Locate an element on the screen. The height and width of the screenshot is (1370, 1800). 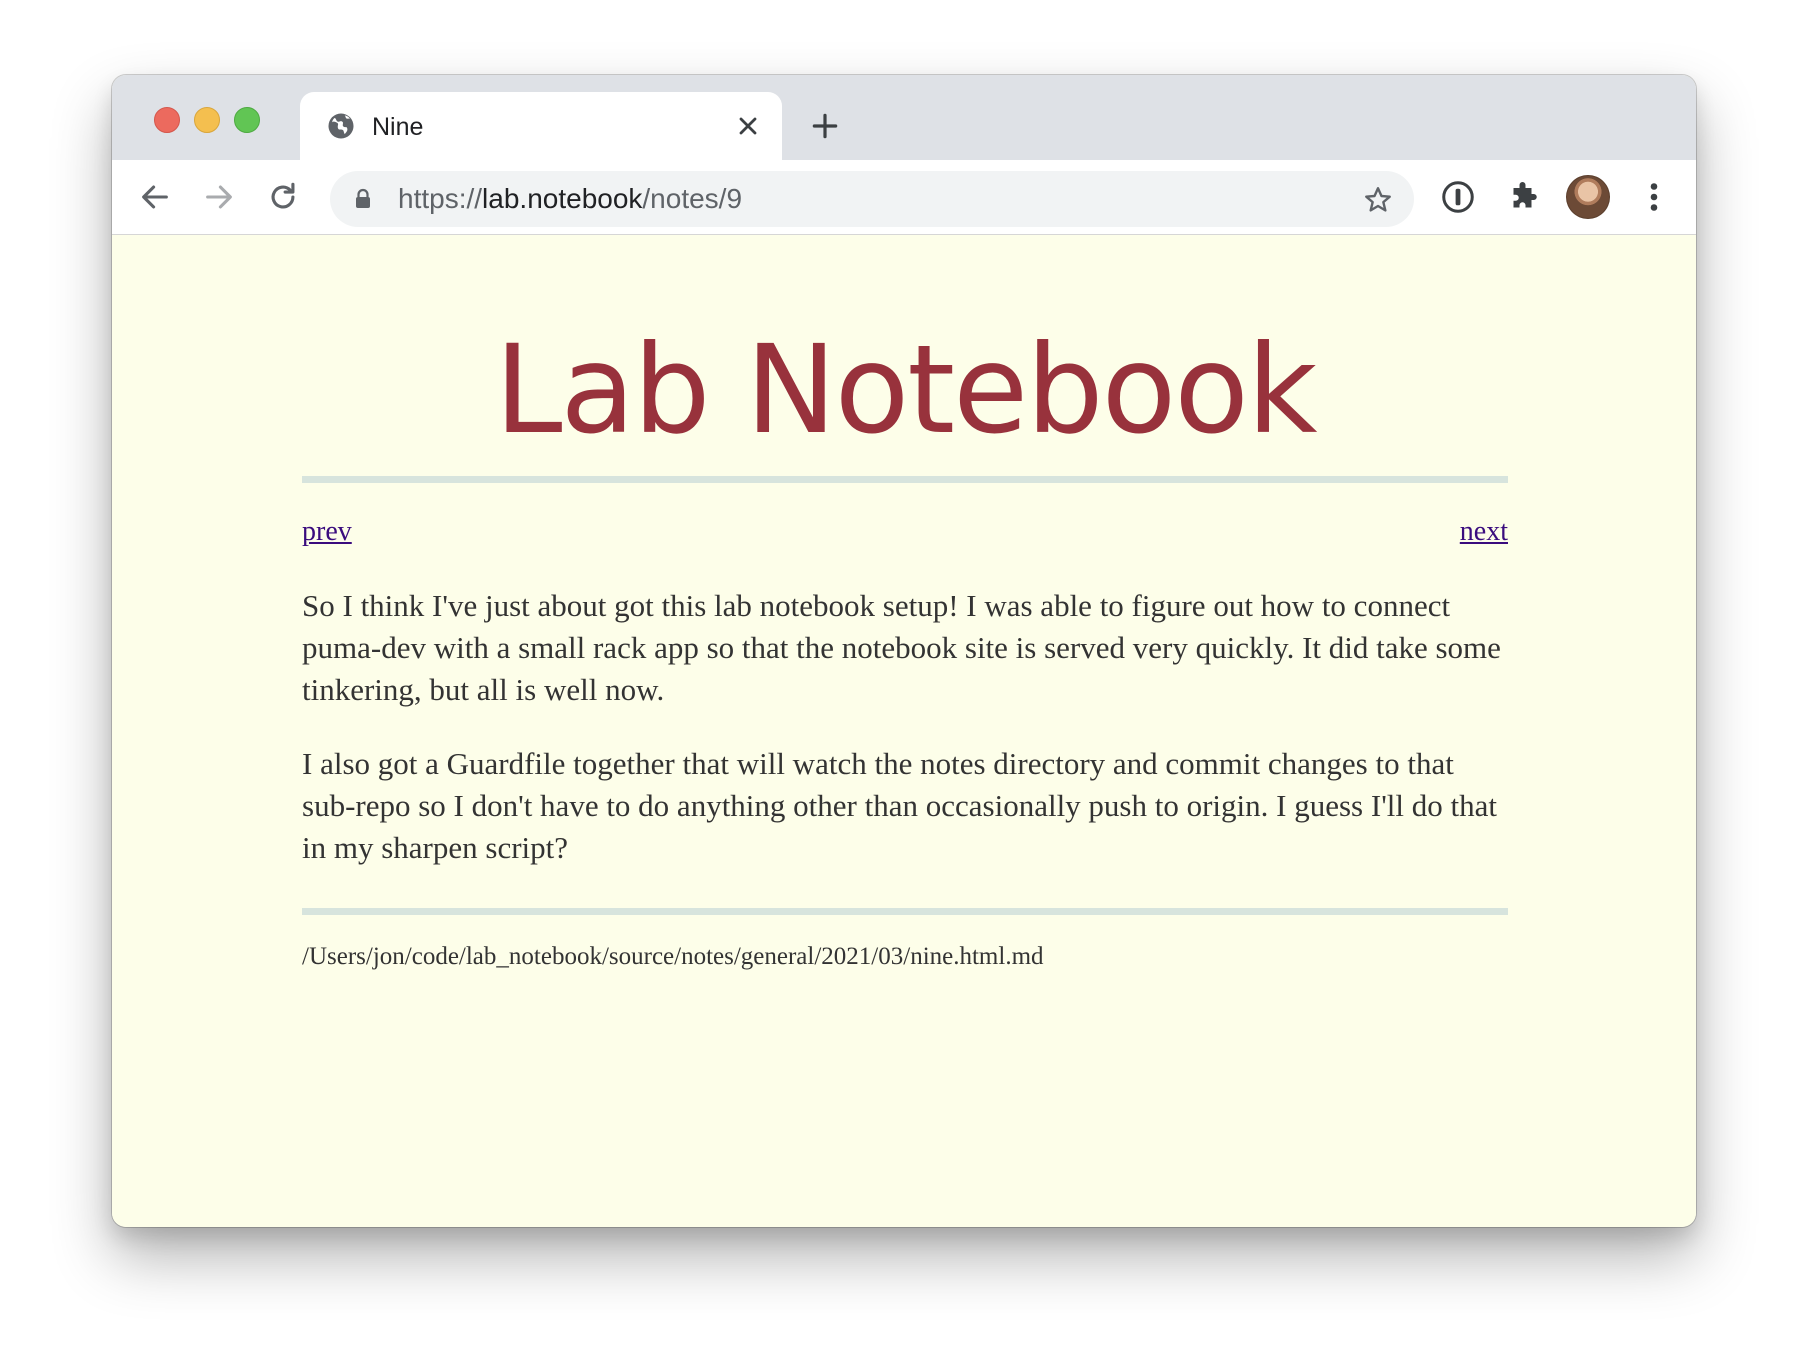
new-tab-icon is located at coordinates (825, 126).